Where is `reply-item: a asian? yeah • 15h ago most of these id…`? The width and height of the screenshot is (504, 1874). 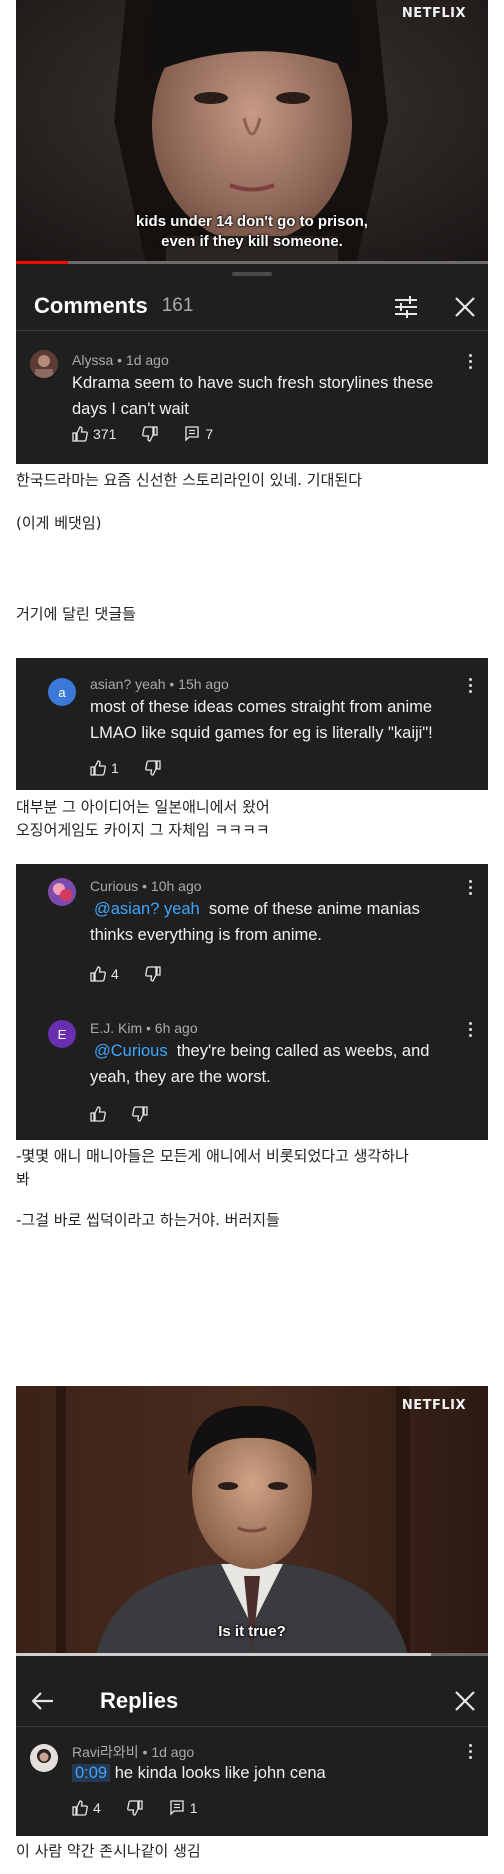
reply-item: a asian? yeah • 15h ago most of these id… is located at coordinates (252, 724).